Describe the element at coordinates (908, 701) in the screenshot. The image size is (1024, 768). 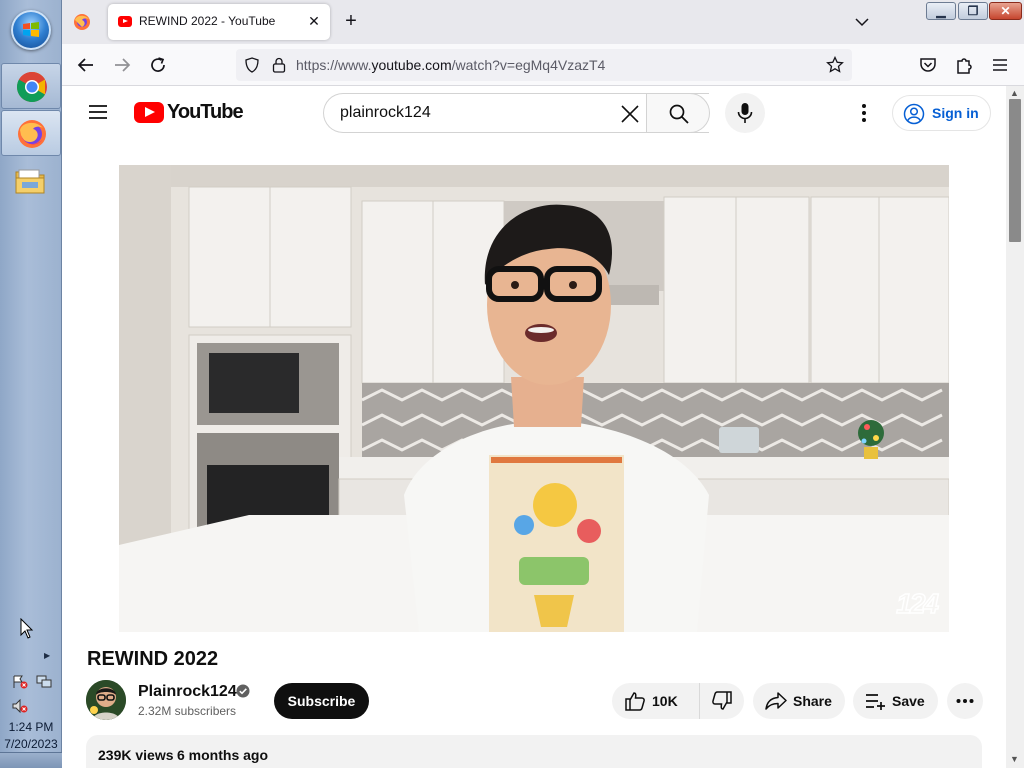
I see `save-label: Save` at that location.